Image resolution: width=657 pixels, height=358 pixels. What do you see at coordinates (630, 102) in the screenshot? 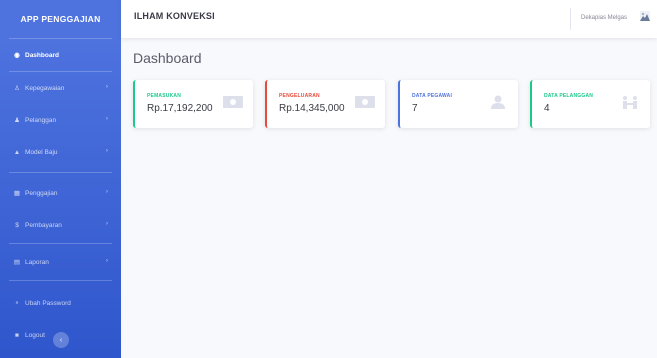
I see `people-icon` at bounding box center [630, 102].